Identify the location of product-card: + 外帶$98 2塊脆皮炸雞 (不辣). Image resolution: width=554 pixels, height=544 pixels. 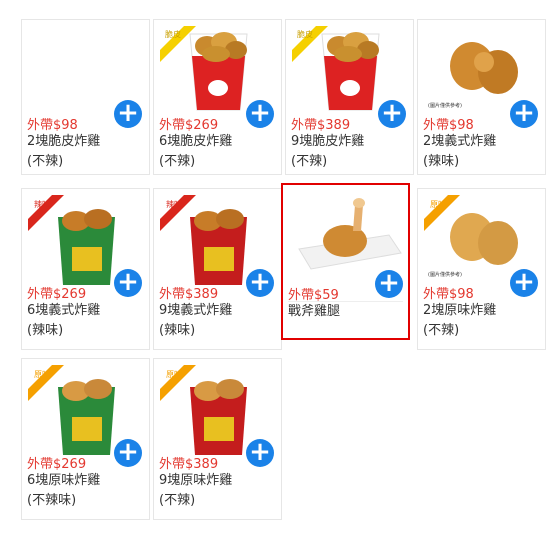
(85, 97).